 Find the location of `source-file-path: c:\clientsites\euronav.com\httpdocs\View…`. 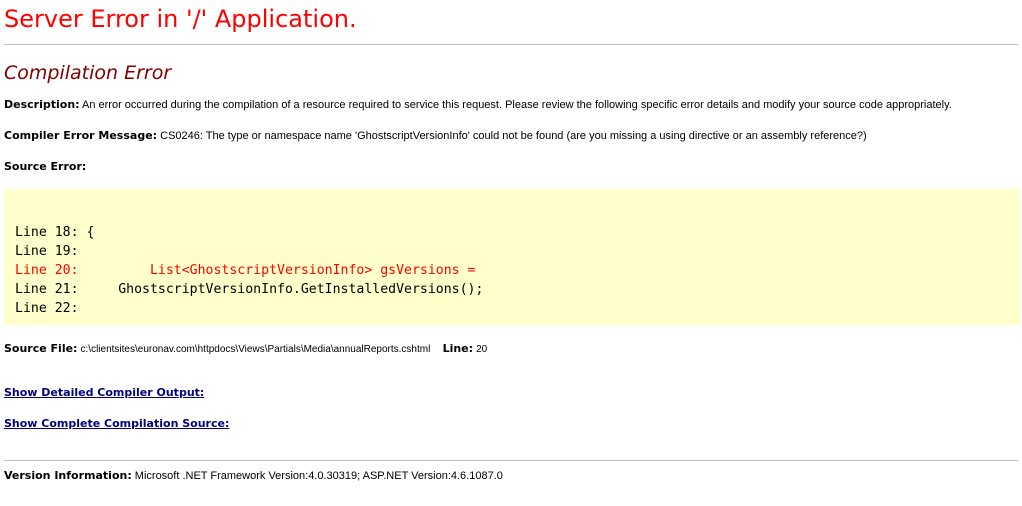

source-file-path: c:\clientsites\euronav.com\httpdocs\View… is located at coordinates (255, 349).